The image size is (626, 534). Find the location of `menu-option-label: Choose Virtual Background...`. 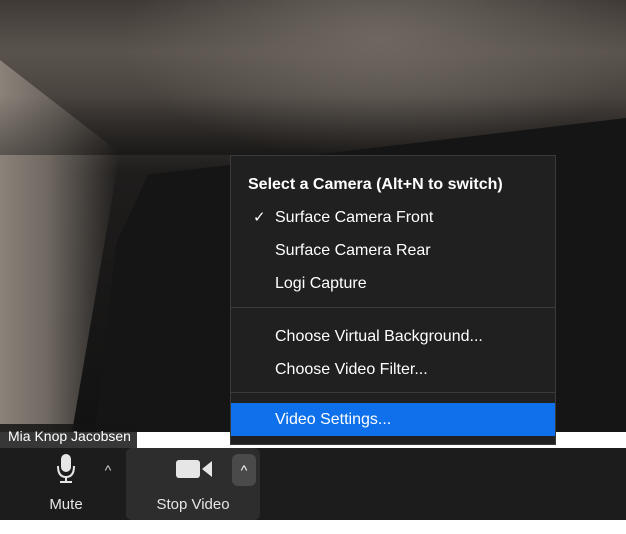

menu-option-label: Choose Virtual Background... is located at coordinates (379, 336).